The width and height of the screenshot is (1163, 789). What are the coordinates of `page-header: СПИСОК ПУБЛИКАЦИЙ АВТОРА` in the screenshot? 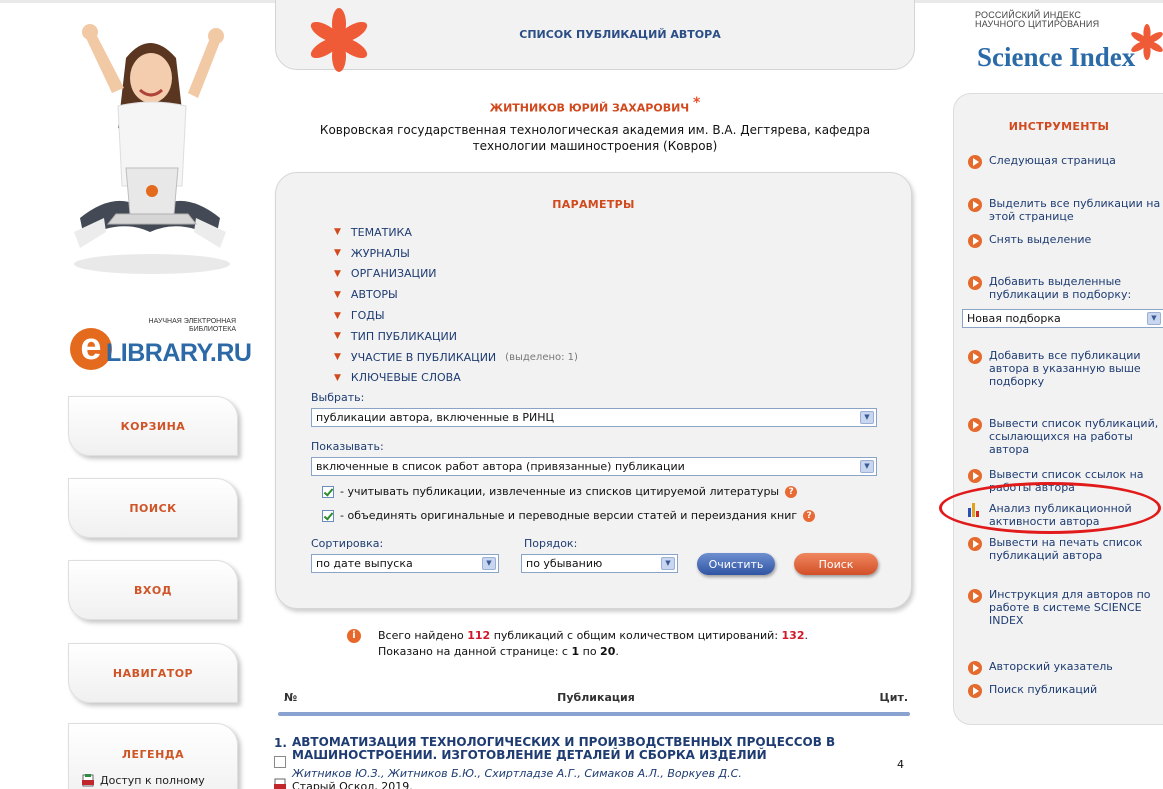 It's located at (595, 36).